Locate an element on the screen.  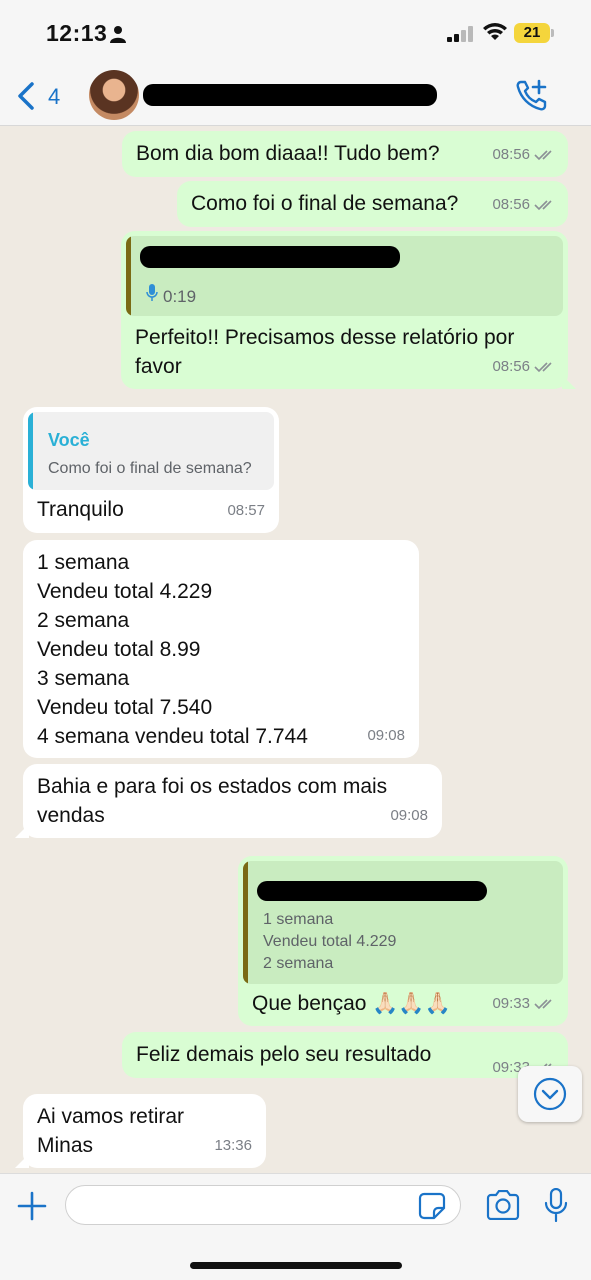
quoted-message: 1 semana Vendeu total 4.229 2 semana is located at coordinates (403, 922).